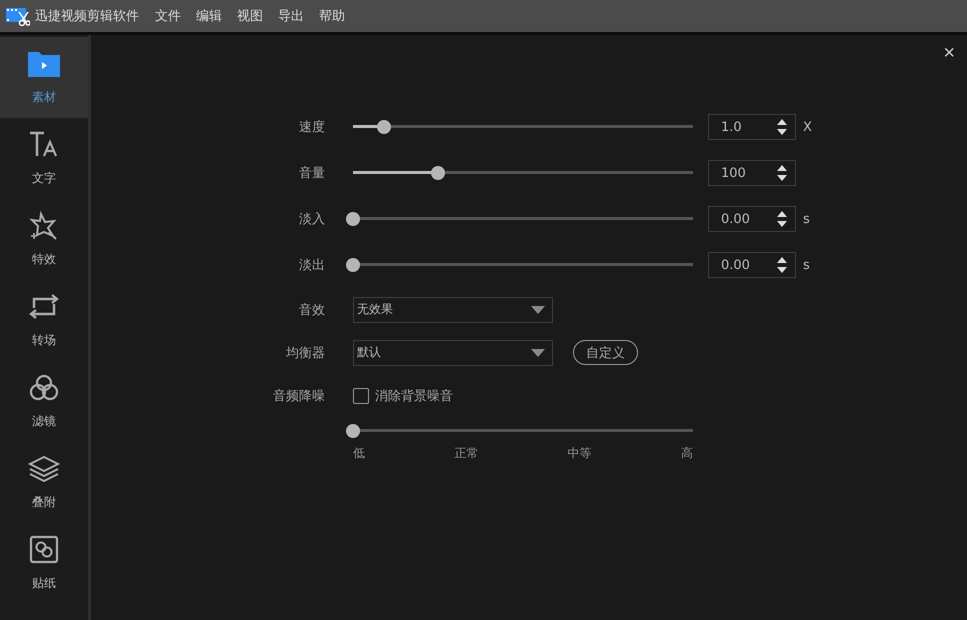 The image size is (967, 620). I want to click on checkbox-label: 消除背景噪音, so click(414, 396).